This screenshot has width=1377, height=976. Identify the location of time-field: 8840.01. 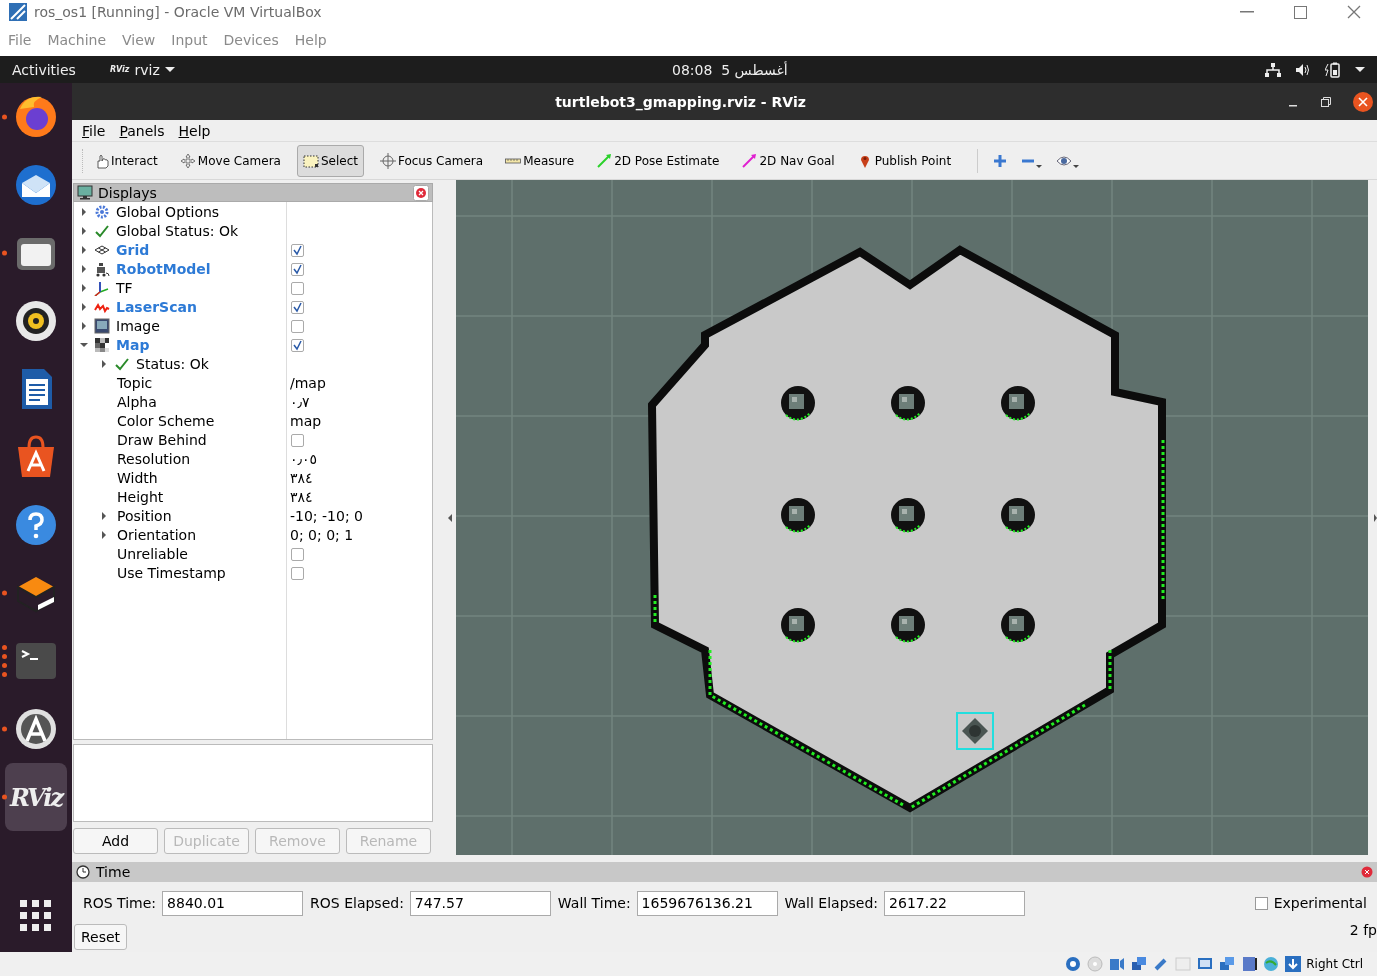
(233, 903).